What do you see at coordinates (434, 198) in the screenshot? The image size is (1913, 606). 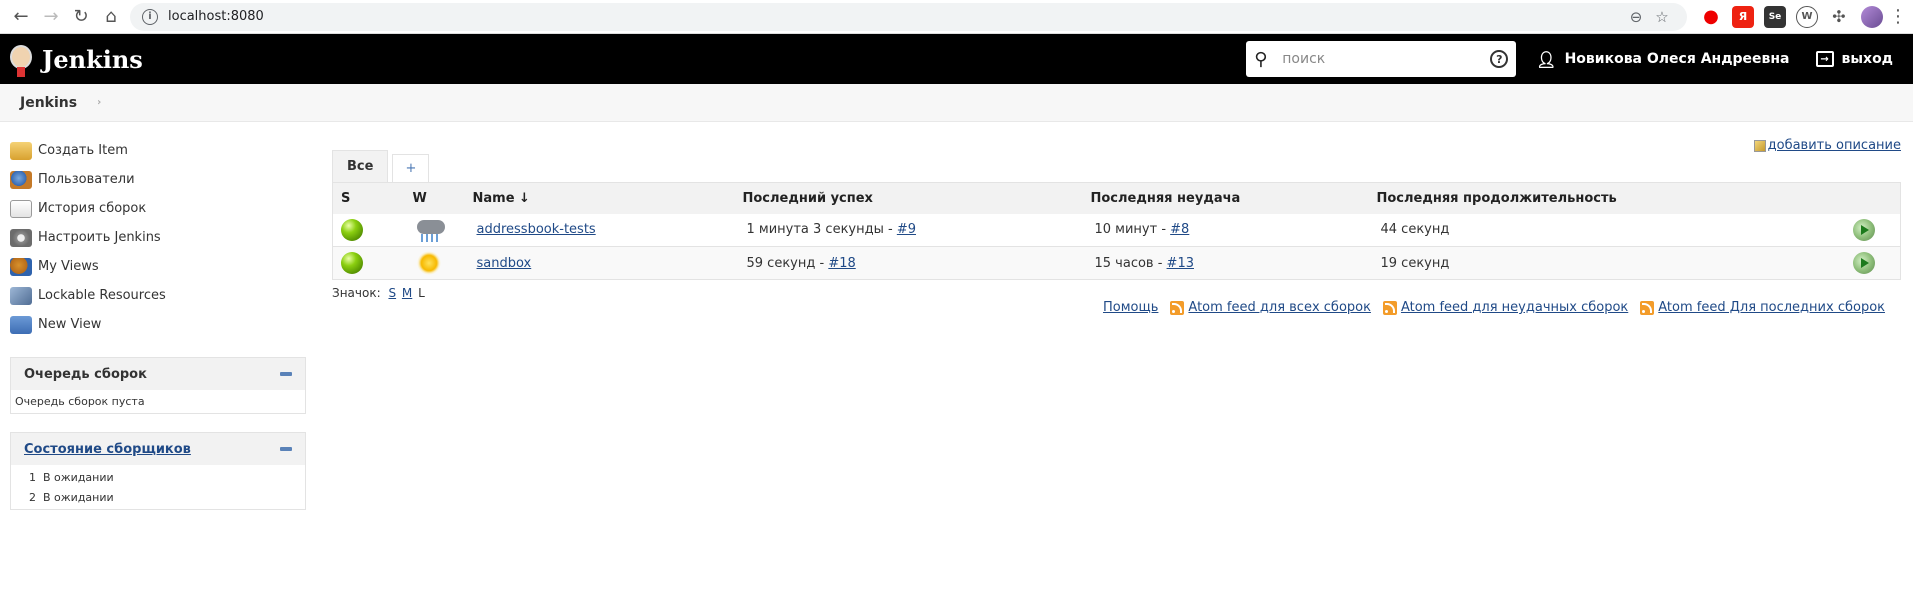 I see `column-header-weather: W` at bounding box center [434, 198].